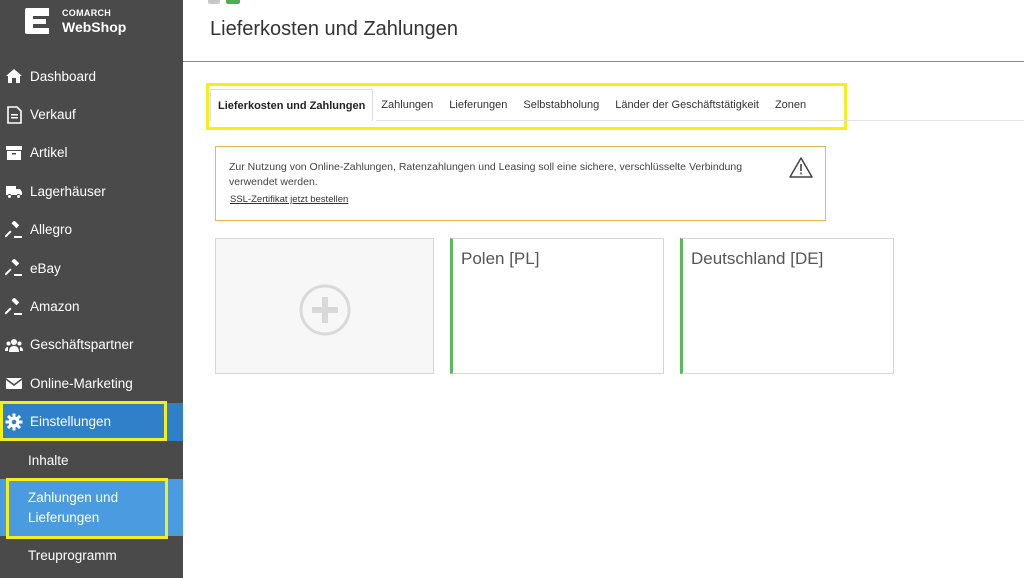 The image size is (1024, 578). What do you see at coordinates (14, 76) in the screenshot?
I see `home-icon` at bounding box center [14, 76].